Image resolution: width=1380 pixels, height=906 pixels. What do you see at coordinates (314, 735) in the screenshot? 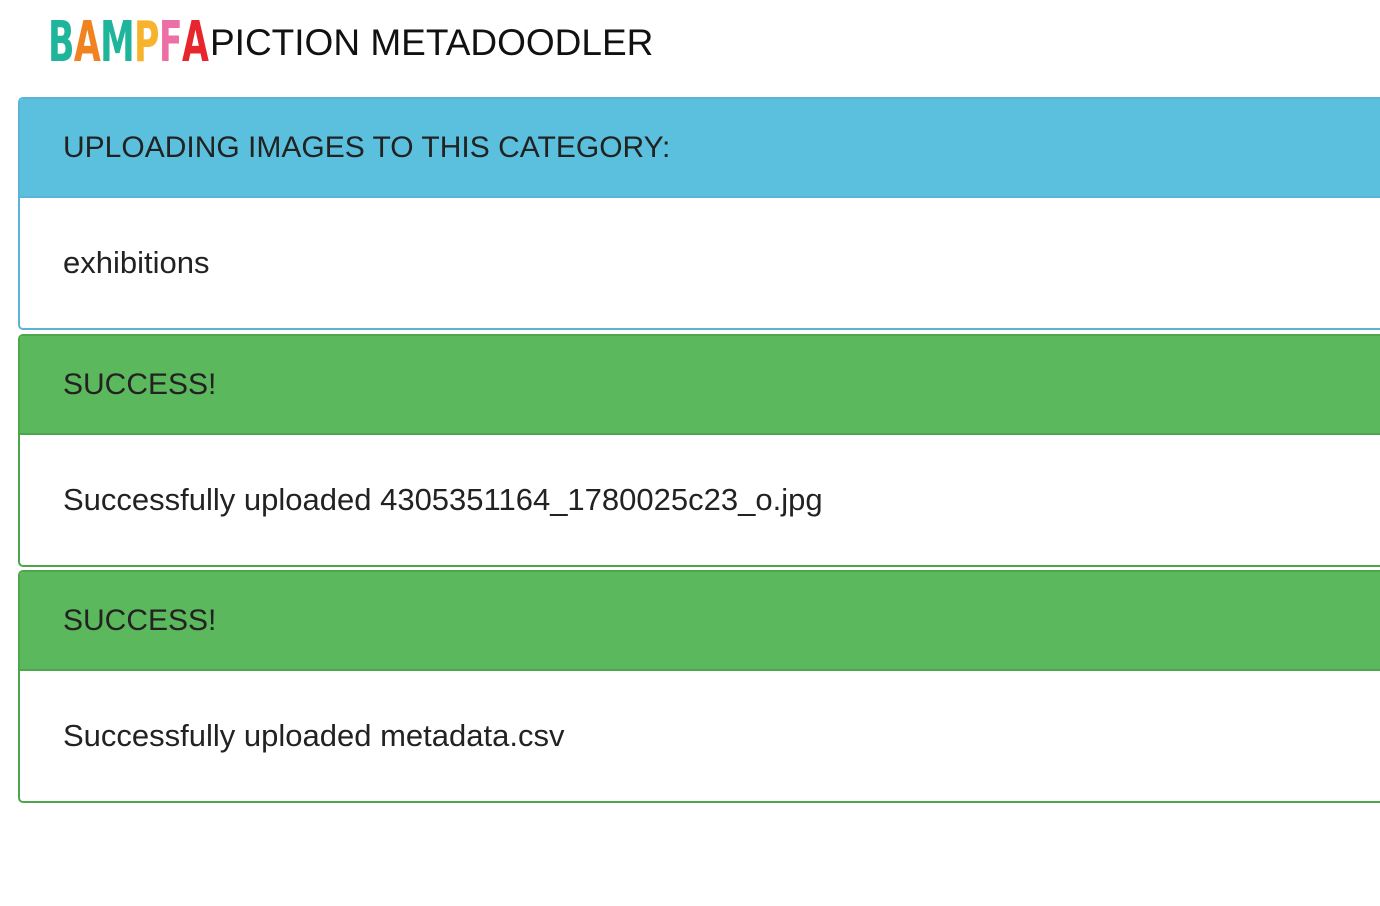
I see `success-message: Successfully uploaded metadata.csv` at bounding box center [314, 735].